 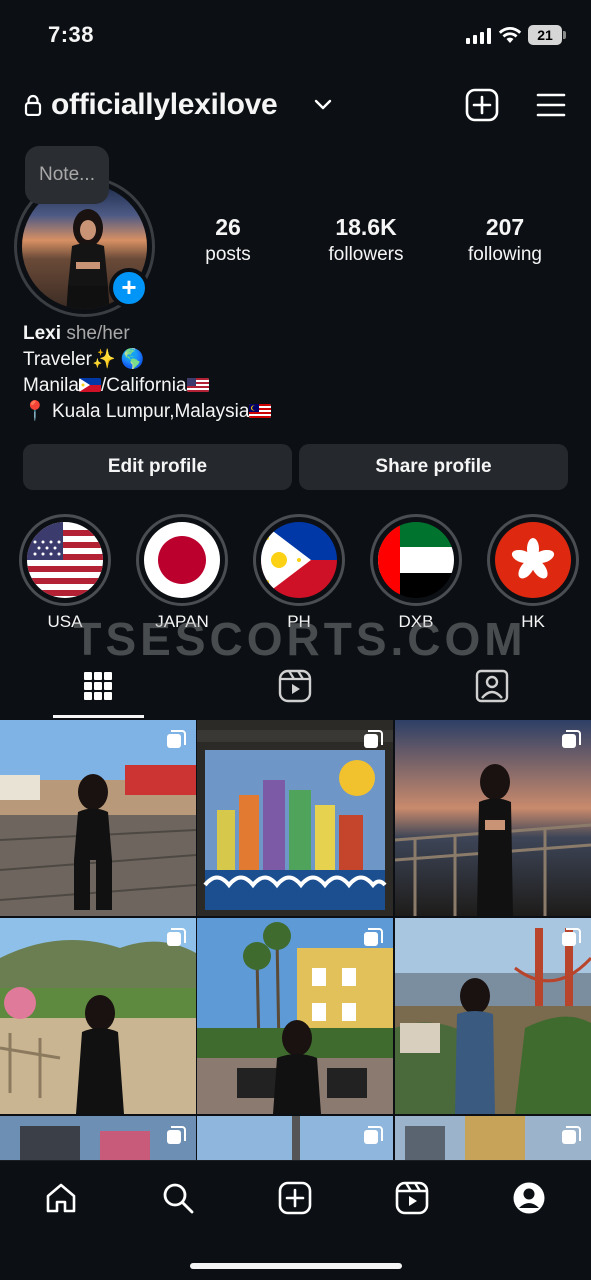 I want to click on menu-icon, so click(x=551, y=105).